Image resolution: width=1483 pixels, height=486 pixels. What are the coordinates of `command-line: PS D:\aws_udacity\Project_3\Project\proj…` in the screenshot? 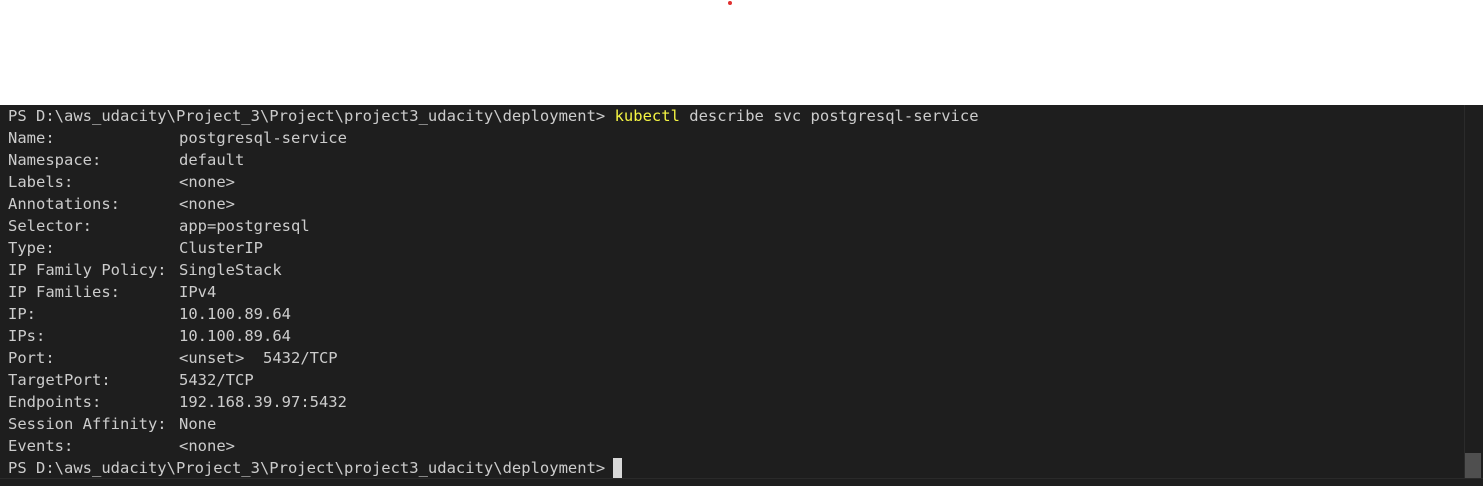 It's located at (730, 116).